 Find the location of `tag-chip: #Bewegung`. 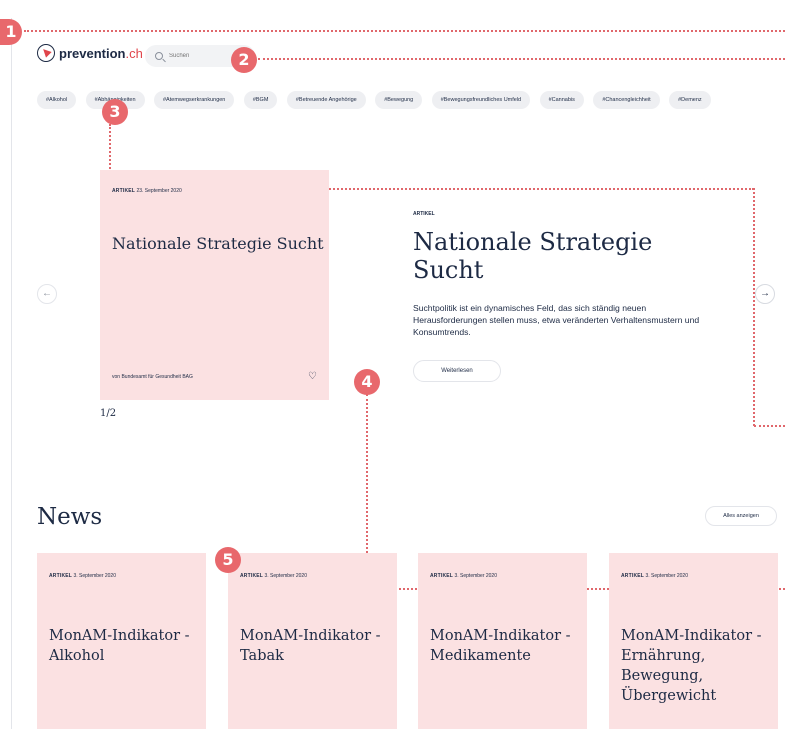

tag-chip: #Bewegung is located at coordinates (399, 100).